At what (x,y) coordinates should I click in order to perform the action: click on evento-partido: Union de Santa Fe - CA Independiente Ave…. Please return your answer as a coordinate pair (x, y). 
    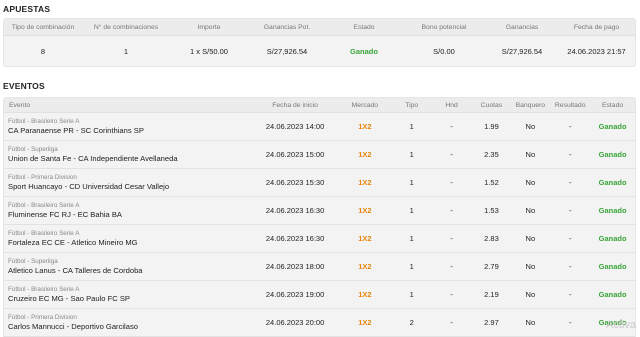
    Looking at the image, I should click on (93, 158).